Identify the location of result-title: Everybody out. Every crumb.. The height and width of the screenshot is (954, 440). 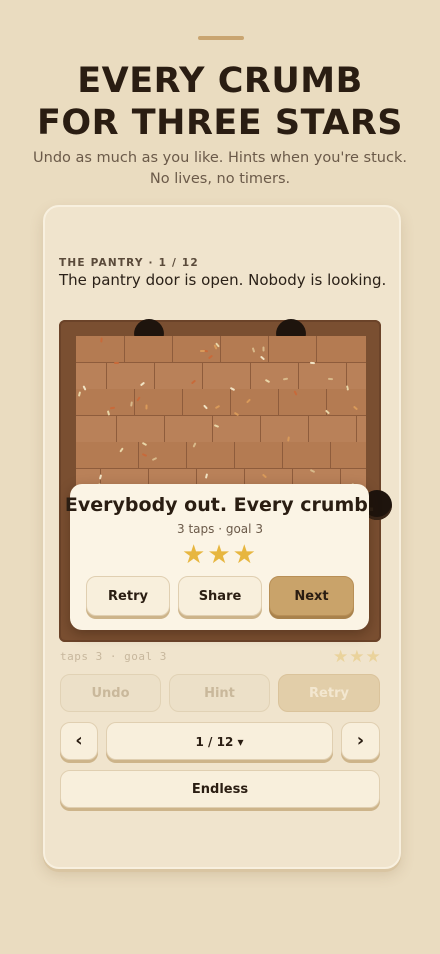
(220, 505).